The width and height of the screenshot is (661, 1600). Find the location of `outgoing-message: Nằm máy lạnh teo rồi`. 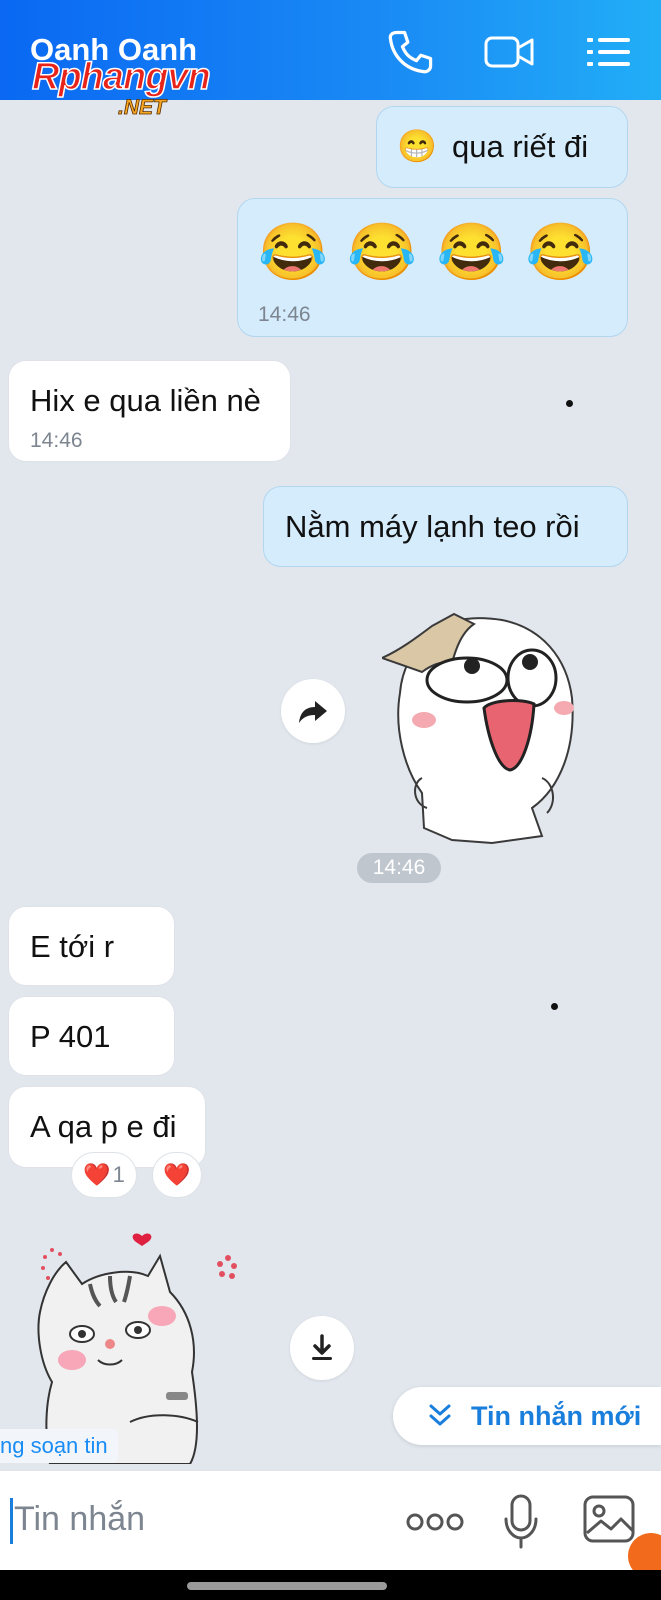

outgoing-message: Nằm máy lạnh teo rồi is located at coordinates (445, 526).